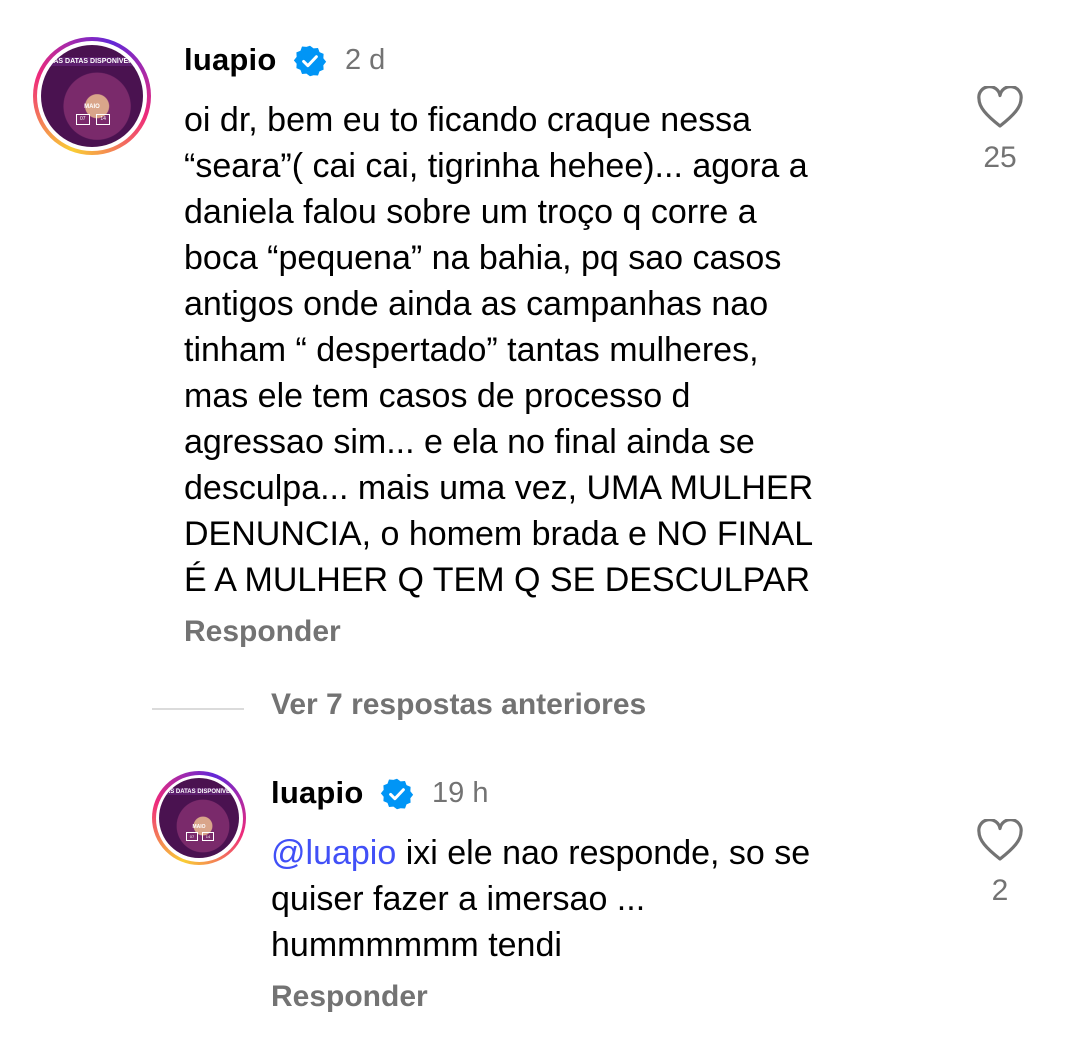 This screenshot has height=1048, width=1080. What do you see at coordinates (333, 853) in the screenshot?
I see `mention-link: @luapio` at bounding box center [333, 853].